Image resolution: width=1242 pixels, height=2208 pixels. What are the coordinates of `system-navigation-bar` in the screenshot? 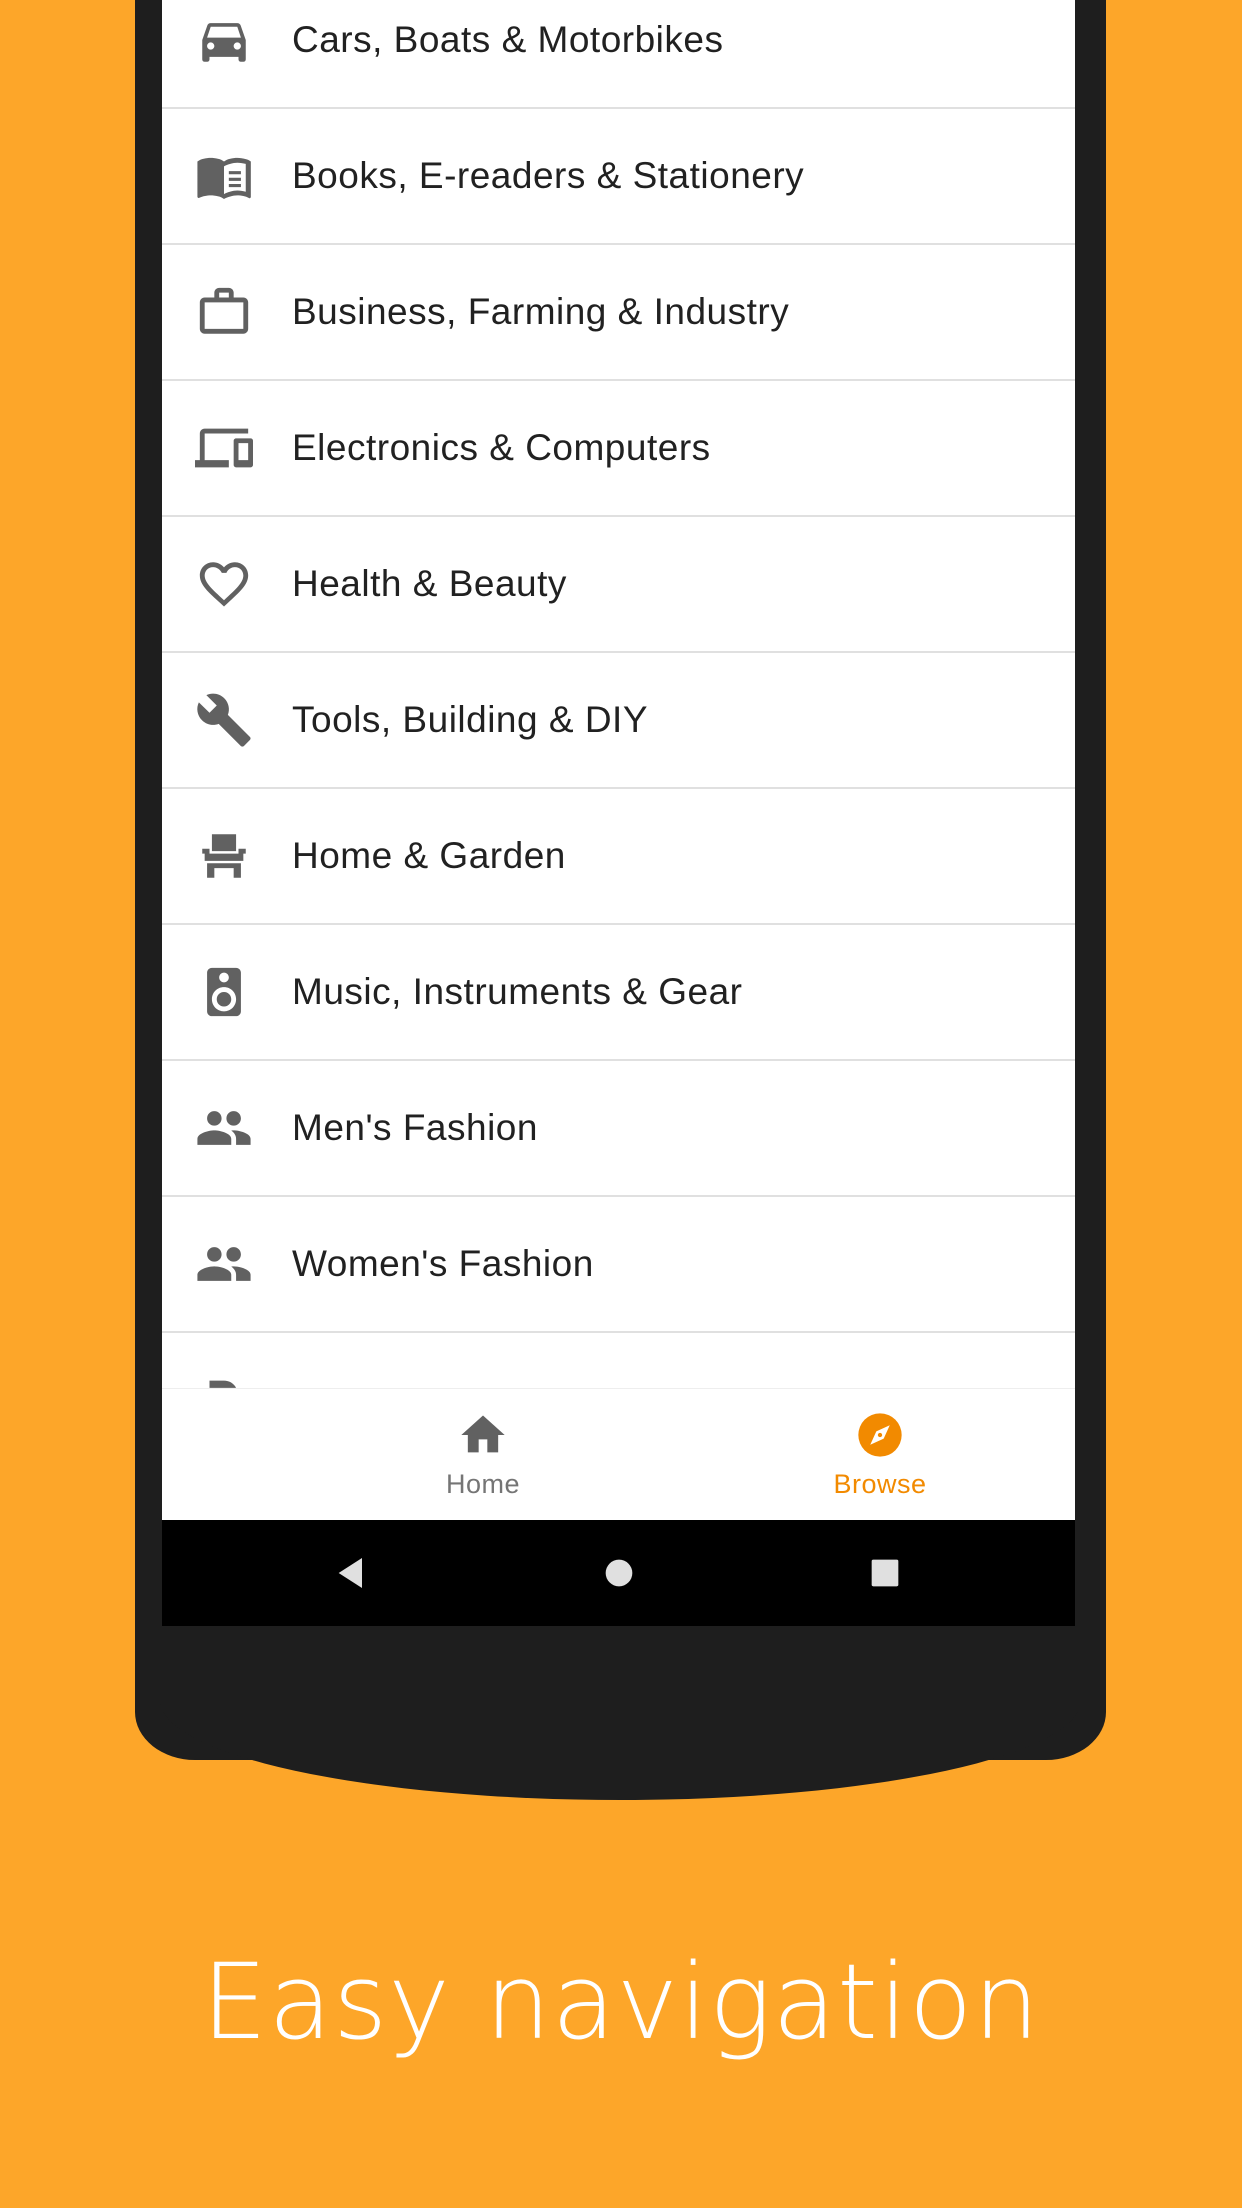 It's located at (618, 1573).